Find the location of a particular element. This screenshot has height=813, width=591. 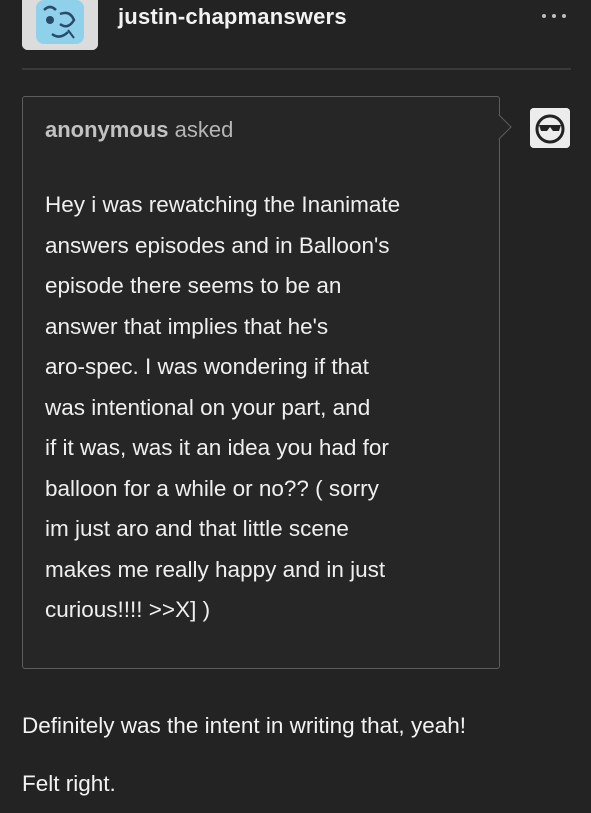

question-line: answers episodes and in Balloon's is located at coordinates (217, 245).